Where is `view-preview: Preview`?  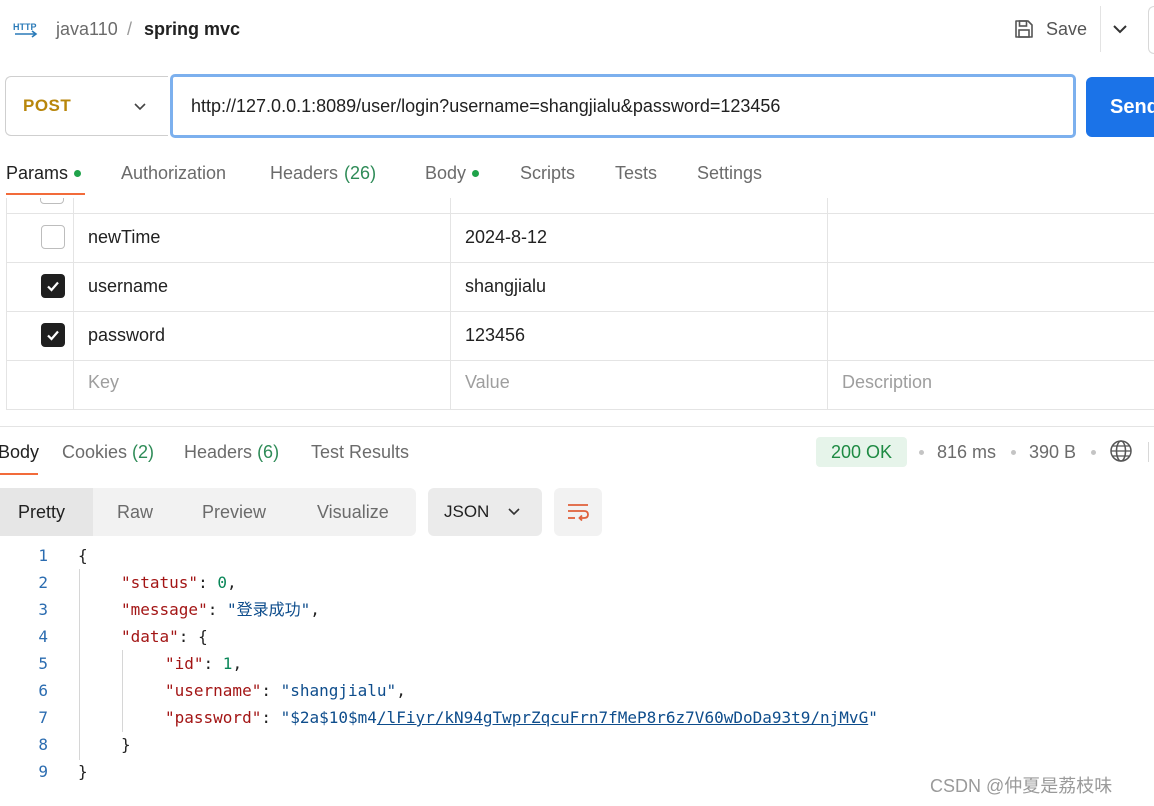
view-preview: Preview is located at coordinates (234, 512).